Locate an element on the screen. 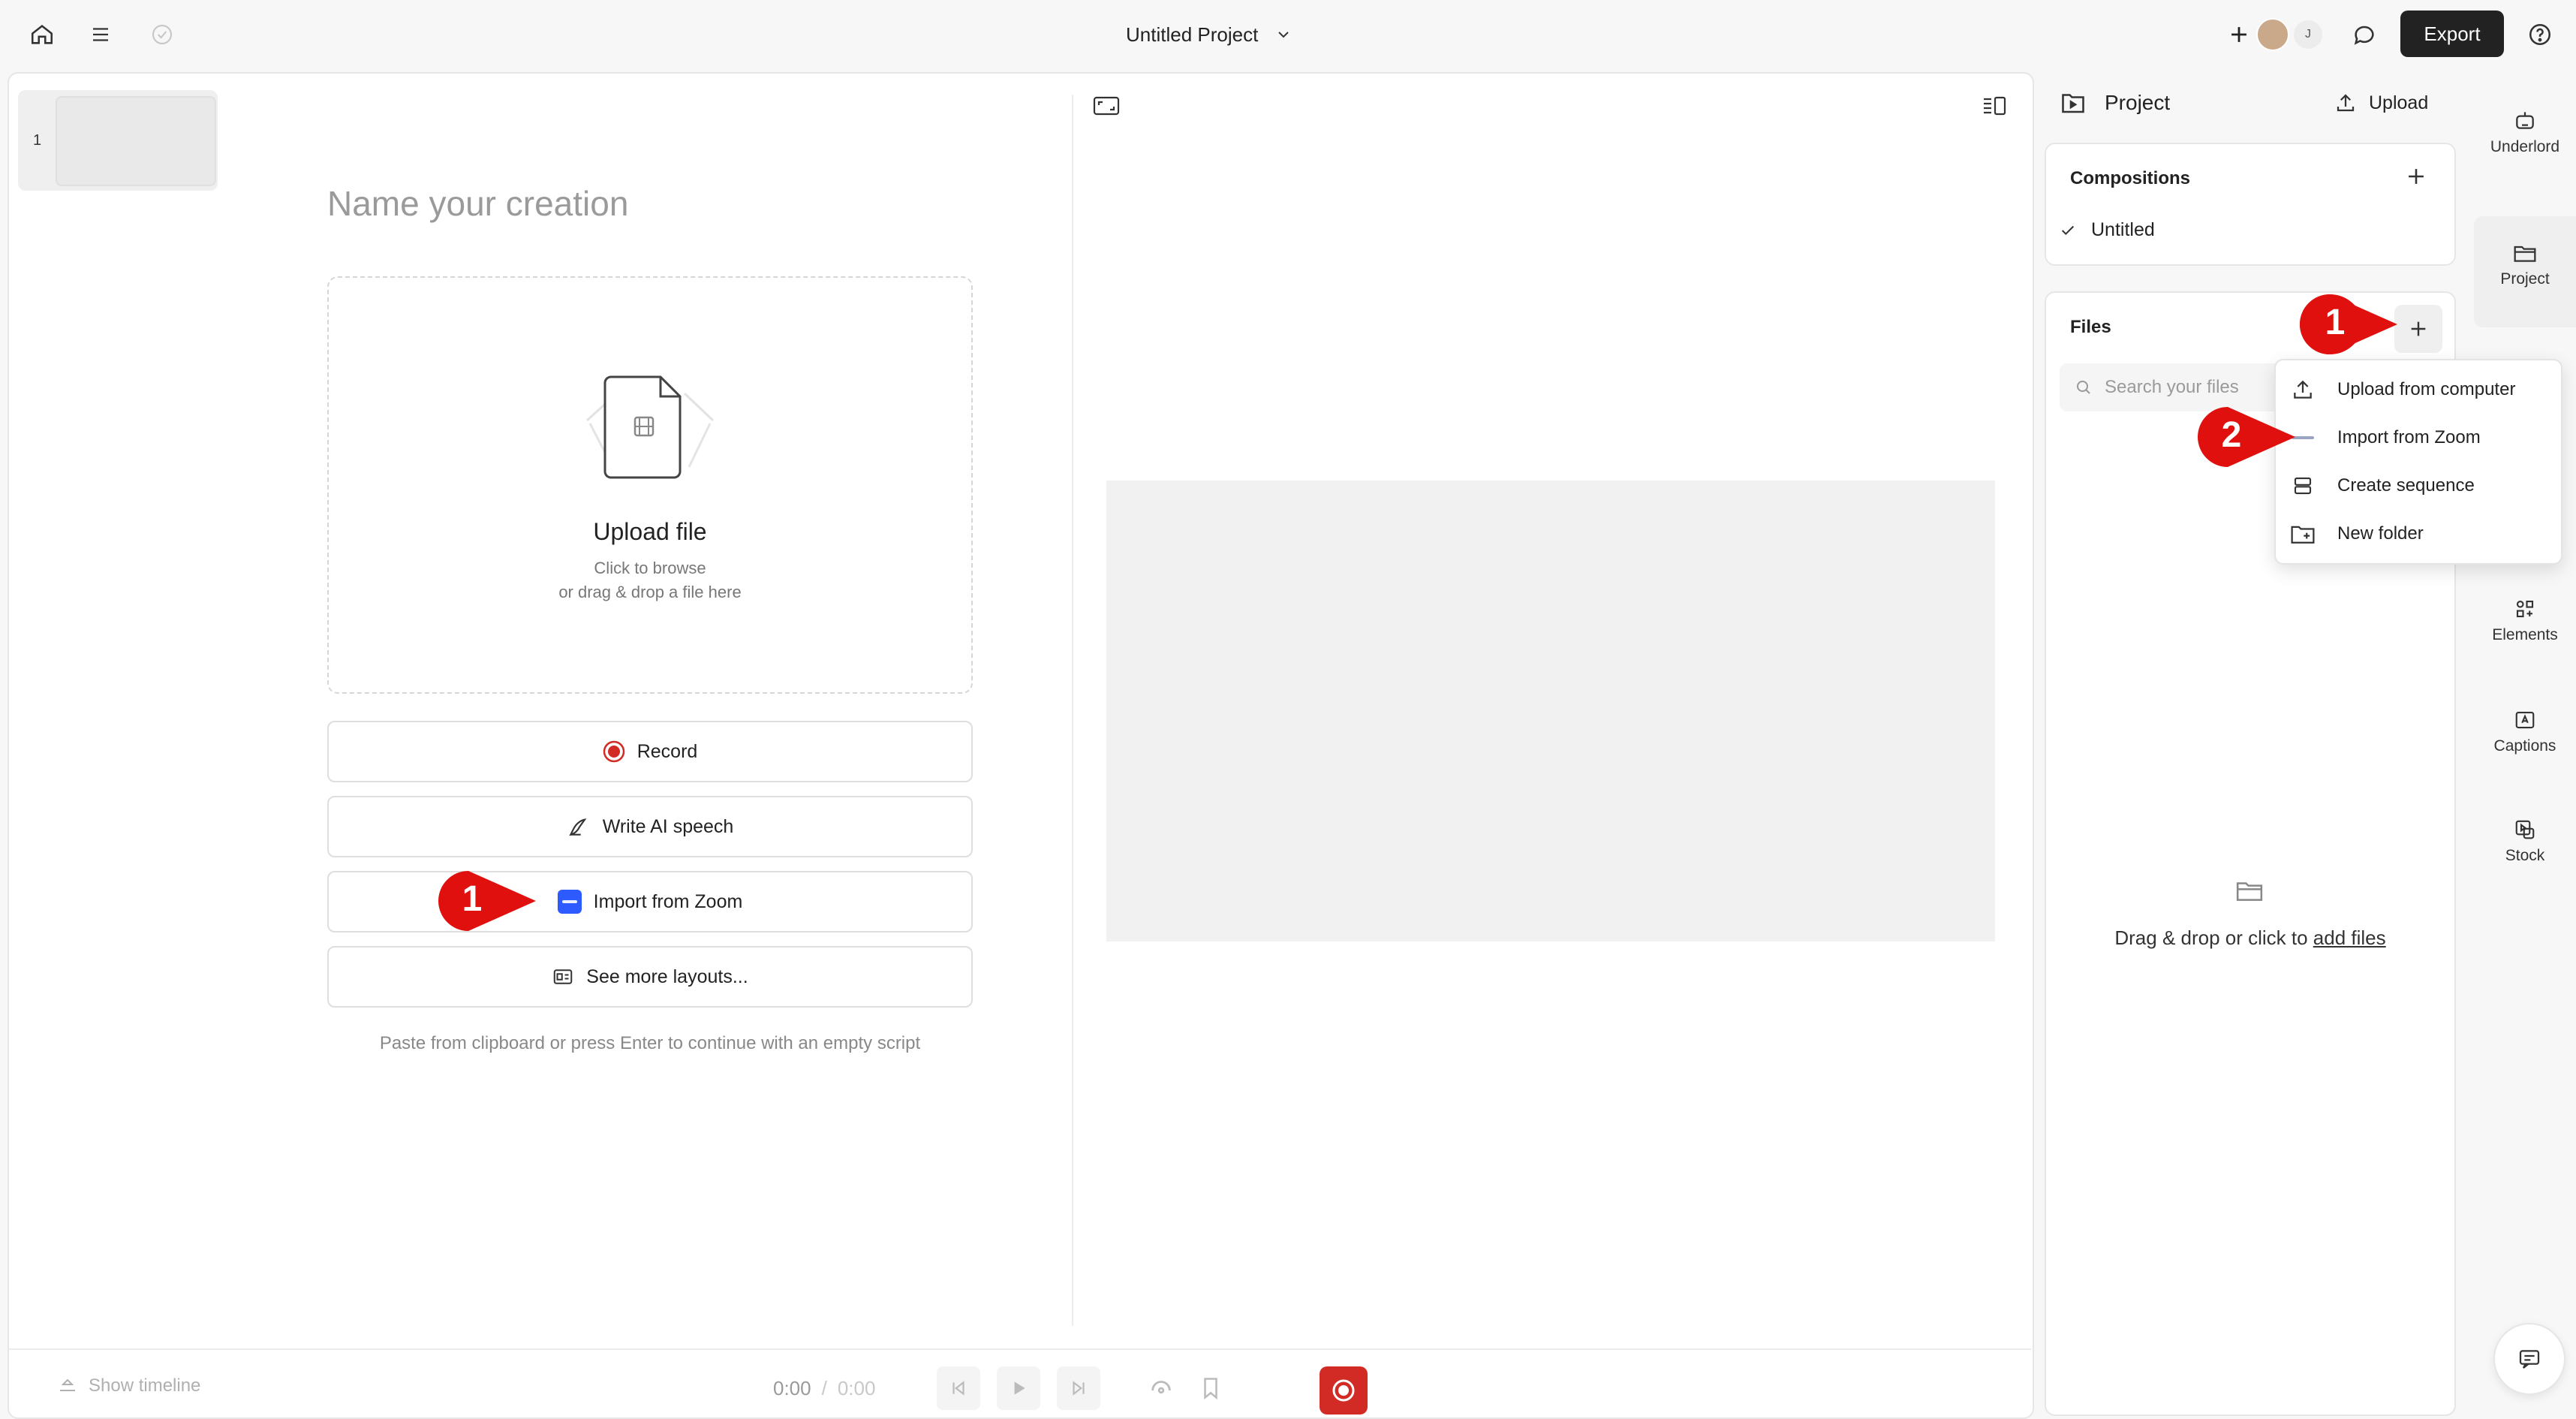 The width and height of the screenshot is (2576, 1419). elements-icon is located at coordinates (2525, 609).